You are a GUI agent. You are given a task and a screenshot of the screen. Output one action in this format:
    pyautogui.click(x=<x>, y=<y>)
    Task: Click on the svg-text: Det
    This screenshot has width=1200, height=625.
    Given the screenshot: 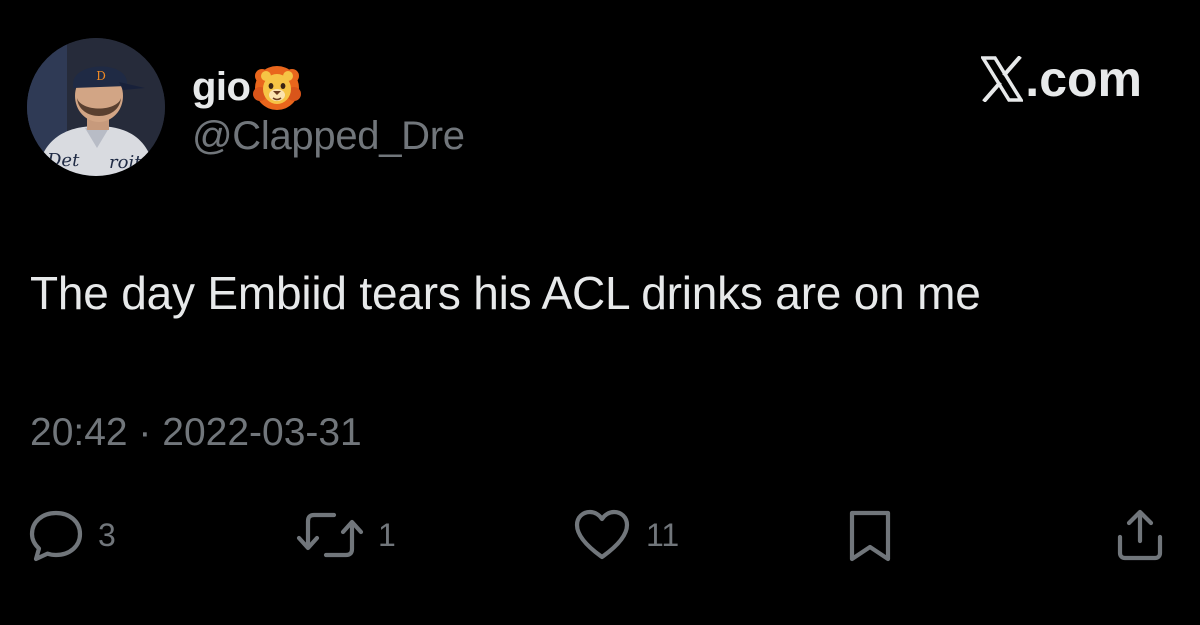 What is the action you would take?
    pyautogui.click(x=63, y=160)
    